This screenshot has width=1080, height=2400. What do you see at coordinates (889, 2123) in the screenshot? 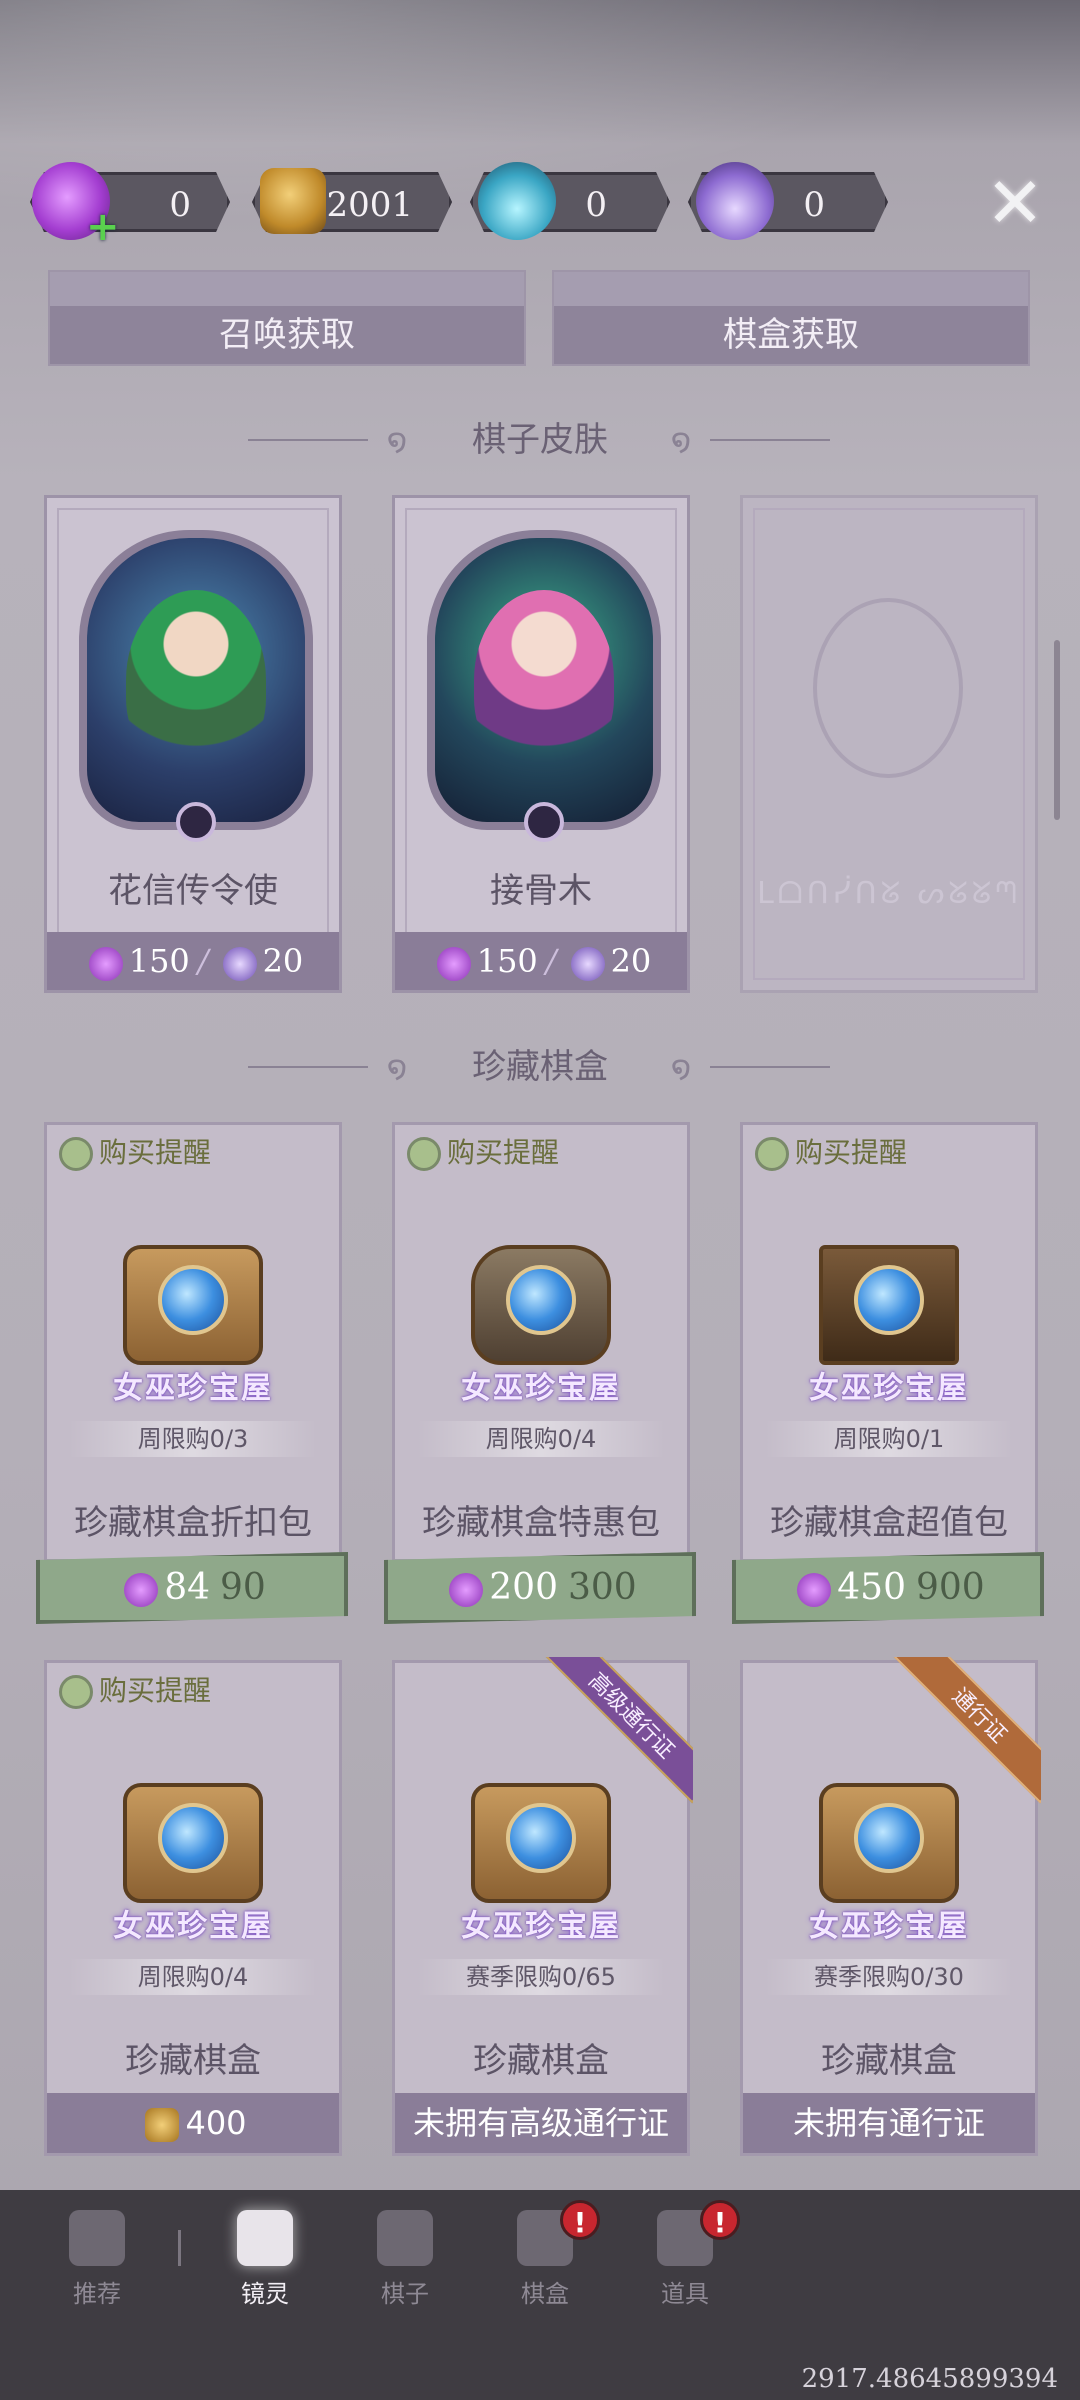
I see `pass-required-button: 未拥有通行证` at bounding box center [889, 2123].